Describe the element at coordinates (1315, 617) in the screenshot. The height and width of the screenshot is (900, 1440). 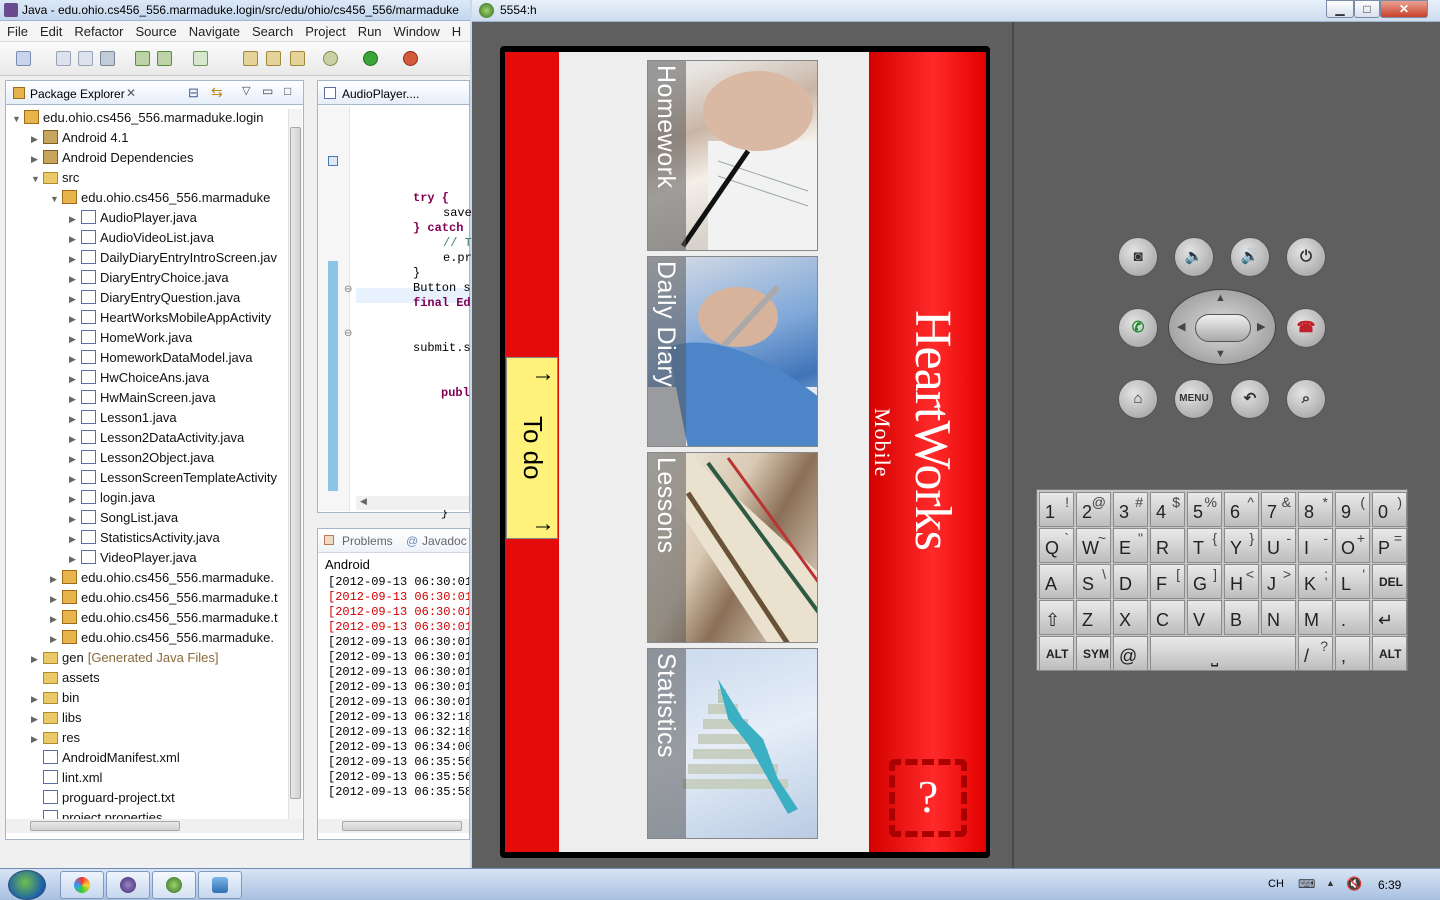
I see `key-m: M` at that location.